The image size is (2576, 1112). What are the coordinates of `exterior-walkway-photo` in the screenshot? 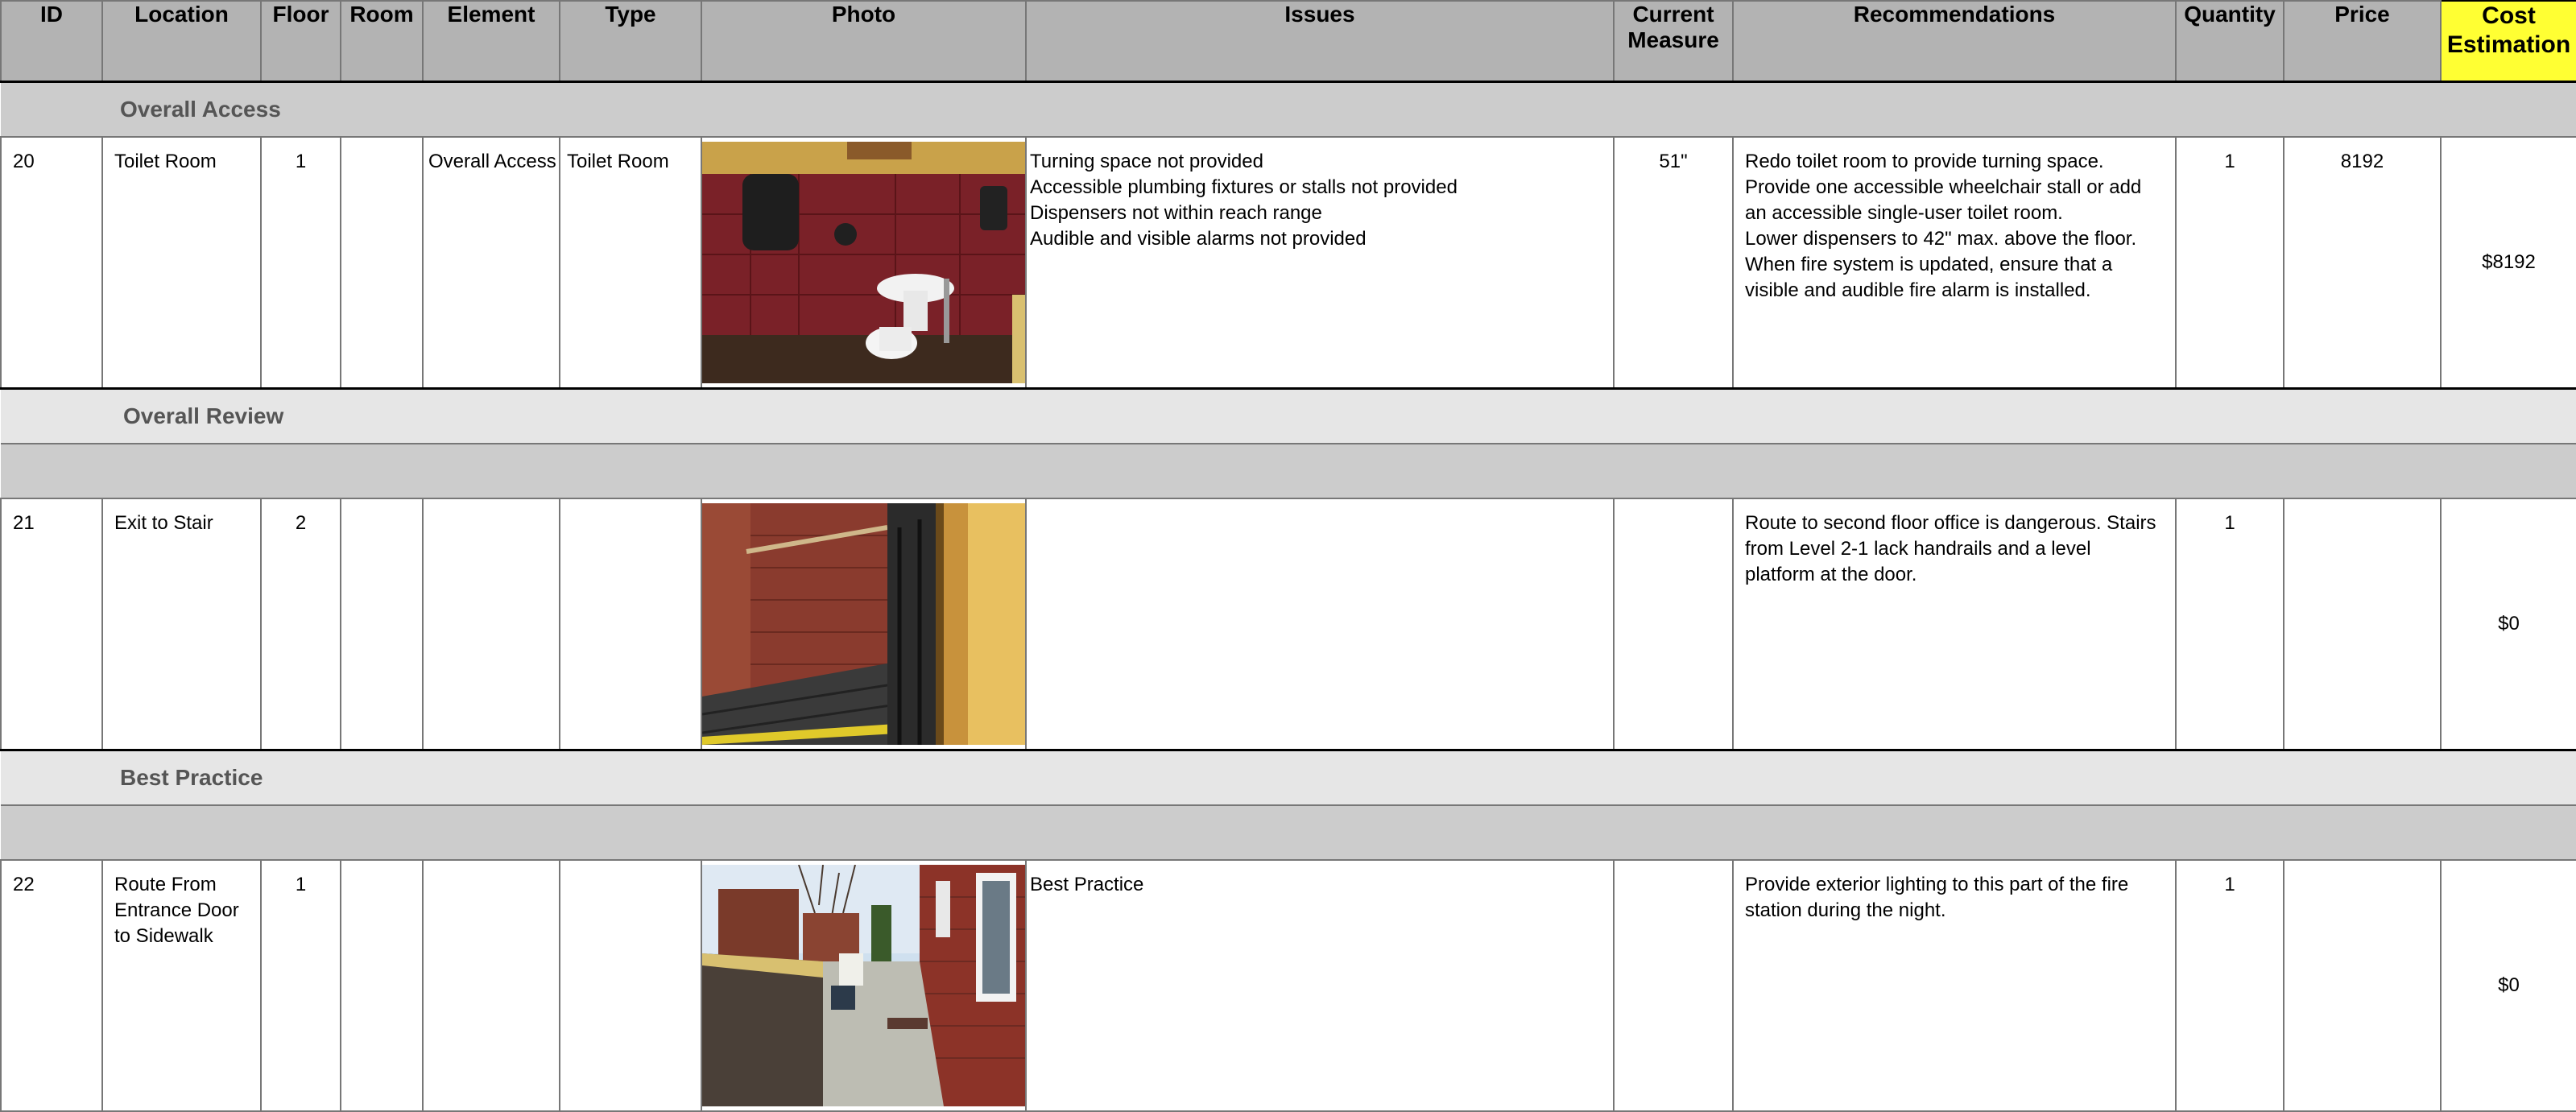 It's located at (864, 985).